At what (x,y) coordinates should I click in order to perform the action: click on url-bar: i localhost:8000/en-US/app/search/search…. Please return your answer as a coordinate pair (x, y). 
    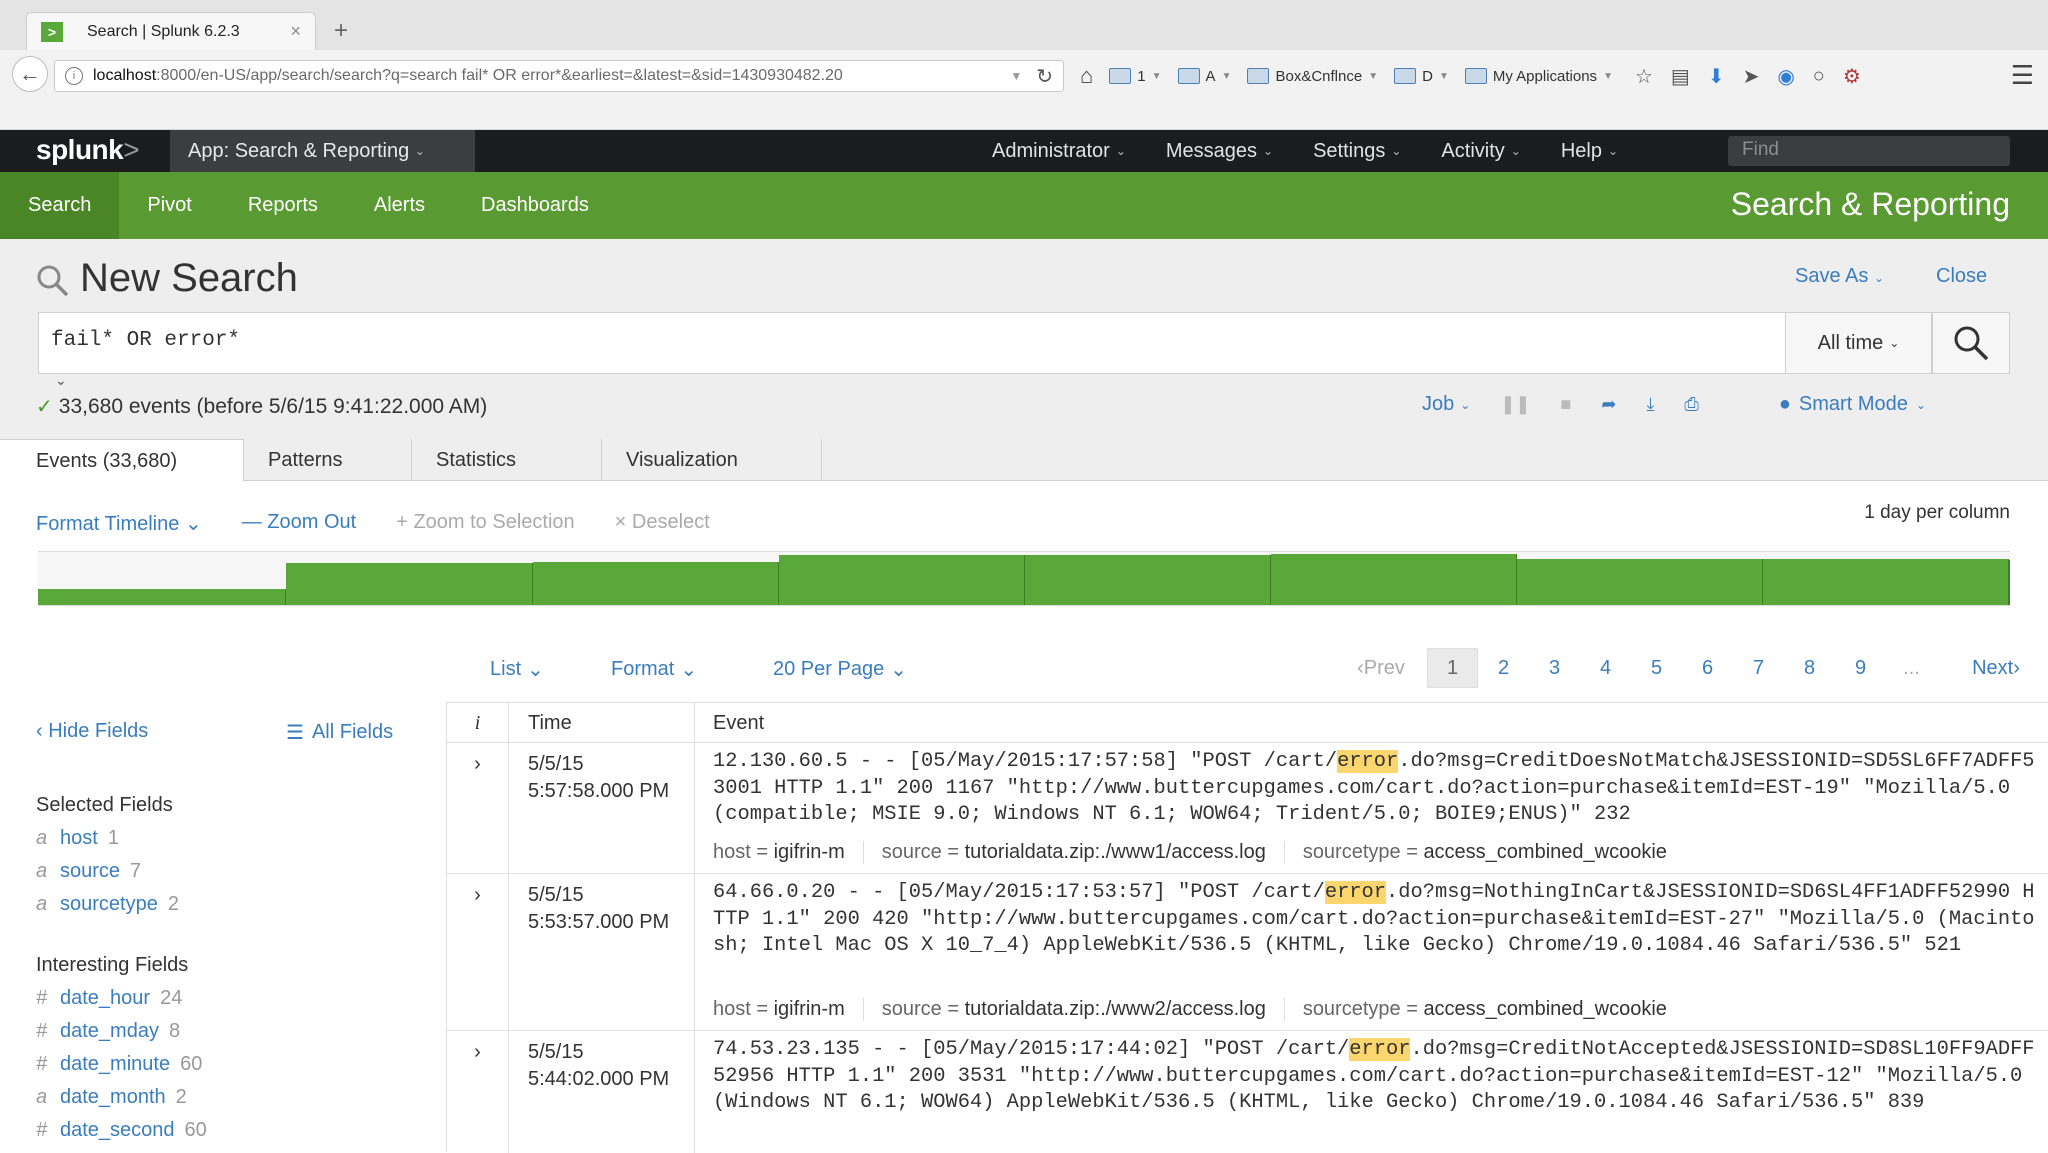
    Looking at the image, I should click on (559, 76).